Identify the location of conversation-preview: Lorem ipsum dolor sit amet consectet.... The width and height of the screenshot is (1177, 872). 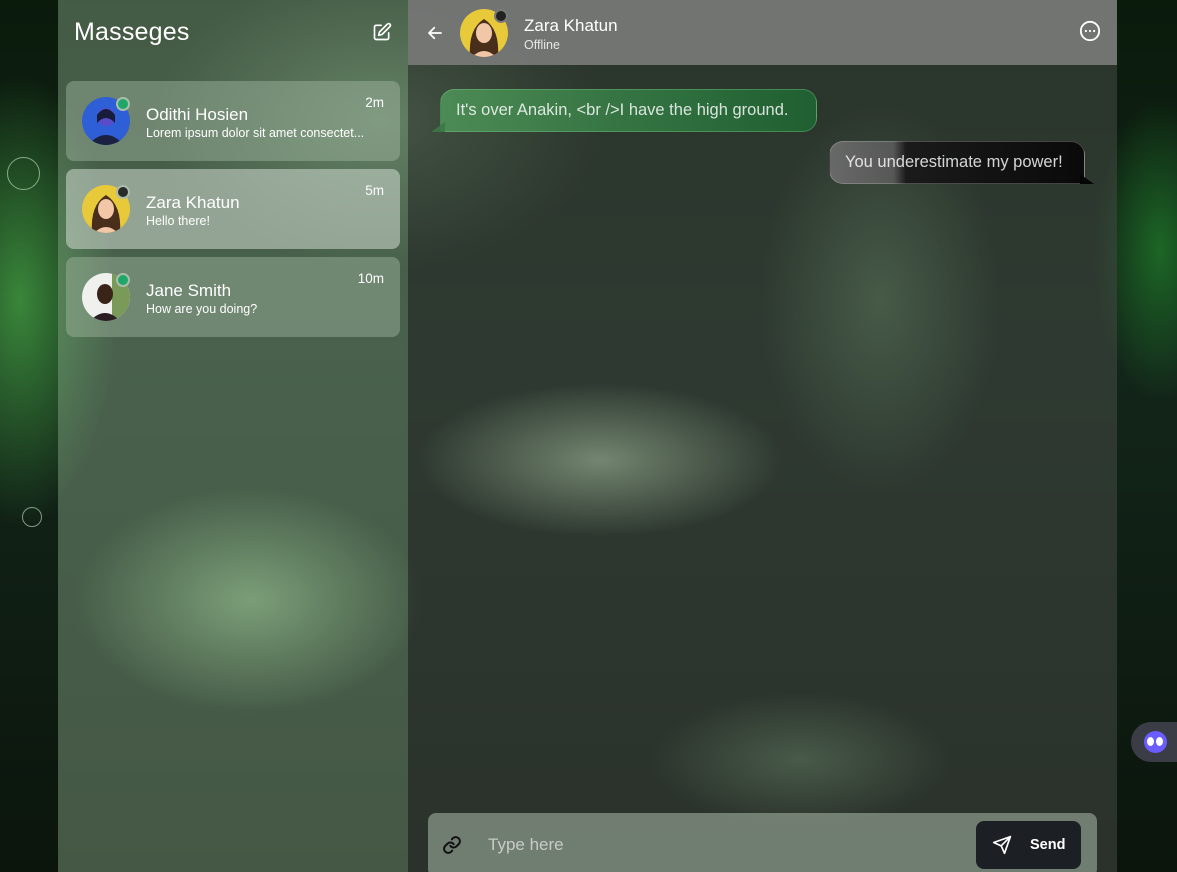
(255, 133).